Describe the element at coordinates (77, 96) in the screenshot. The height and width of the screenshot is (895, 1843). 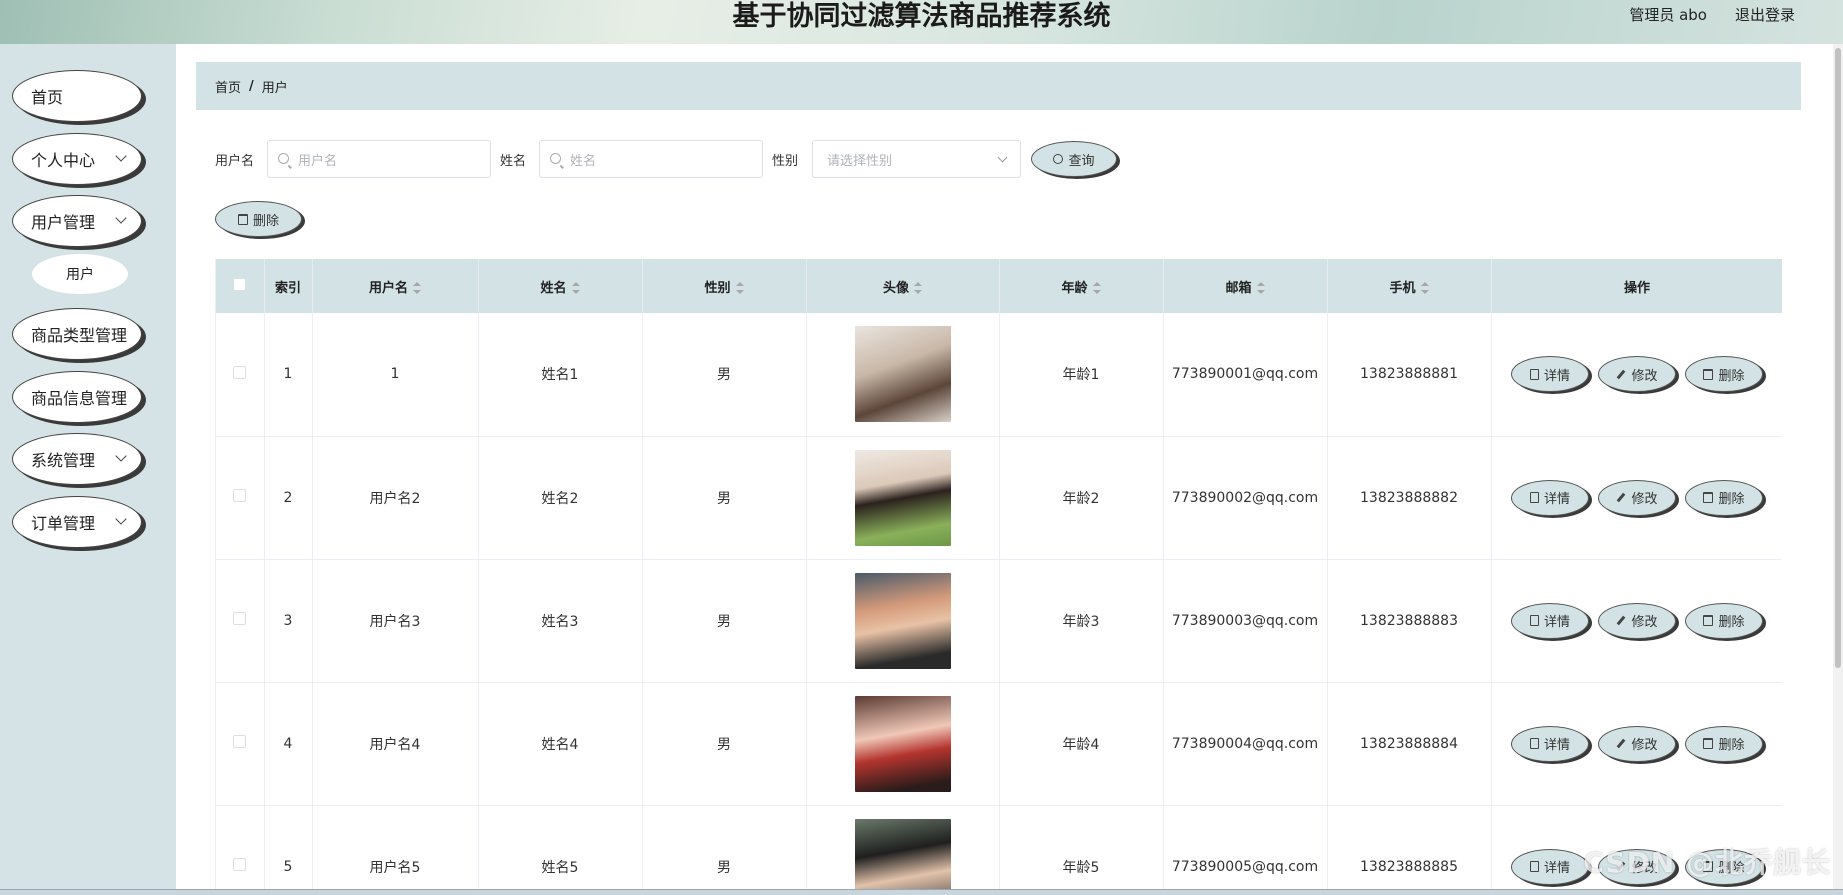
I see `sidebar-item-home: 首页` at that location.